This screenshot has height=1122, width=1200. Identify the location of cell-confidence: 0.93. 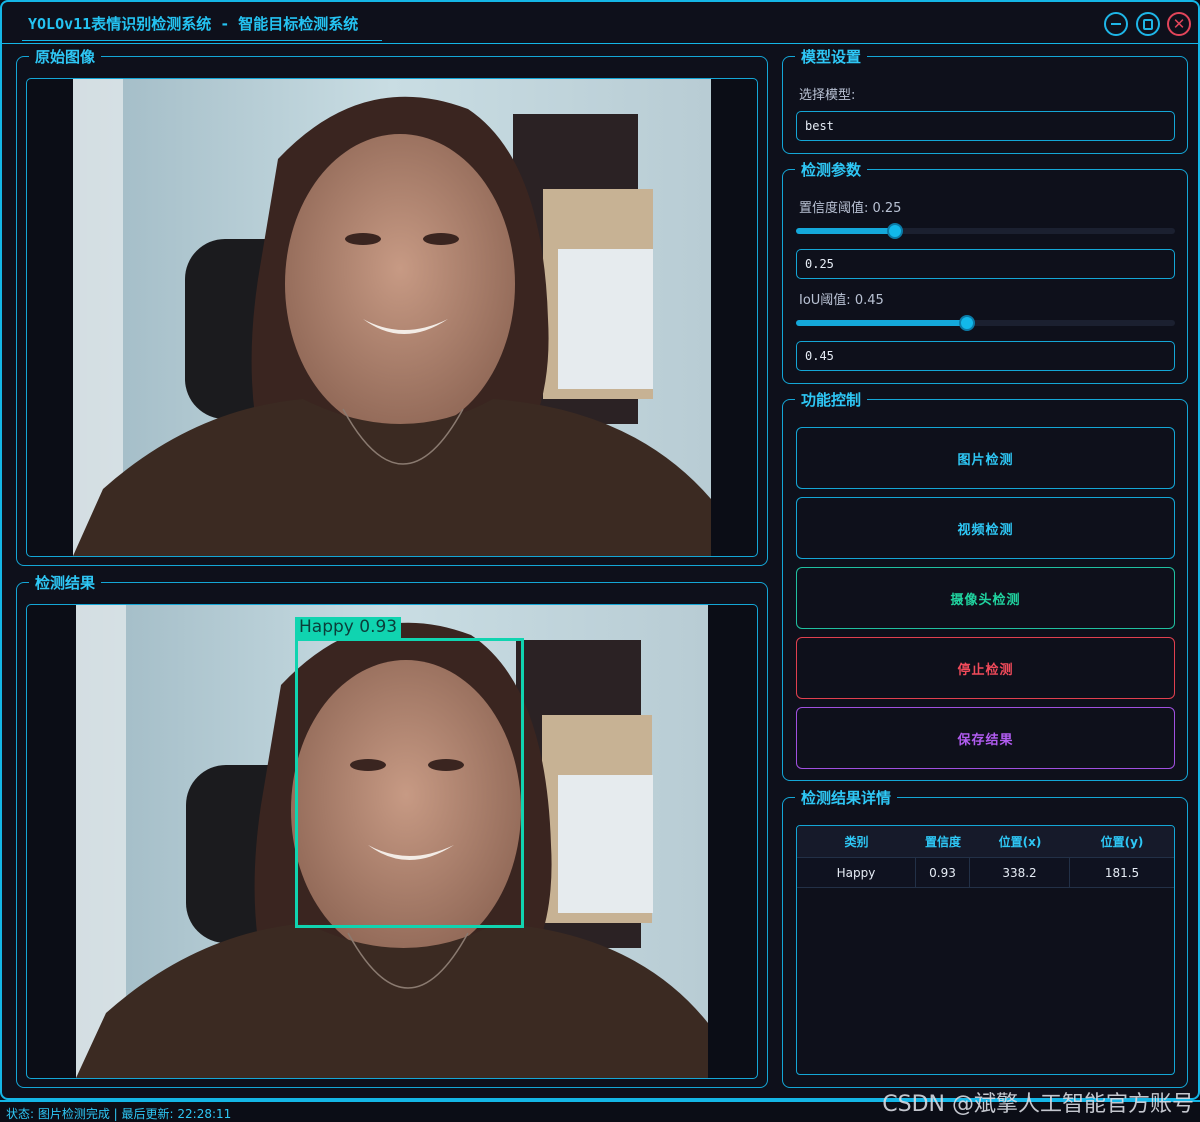
(943, 873).